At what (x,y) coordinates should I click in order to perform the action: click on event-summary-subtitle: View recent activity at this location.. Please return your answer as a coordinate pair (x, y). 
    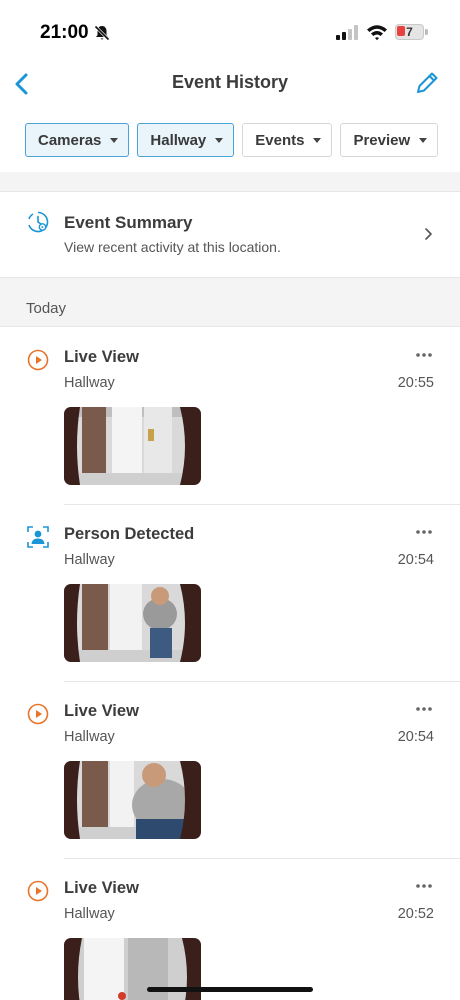
    Looking at the image, I should click on (172, 247).